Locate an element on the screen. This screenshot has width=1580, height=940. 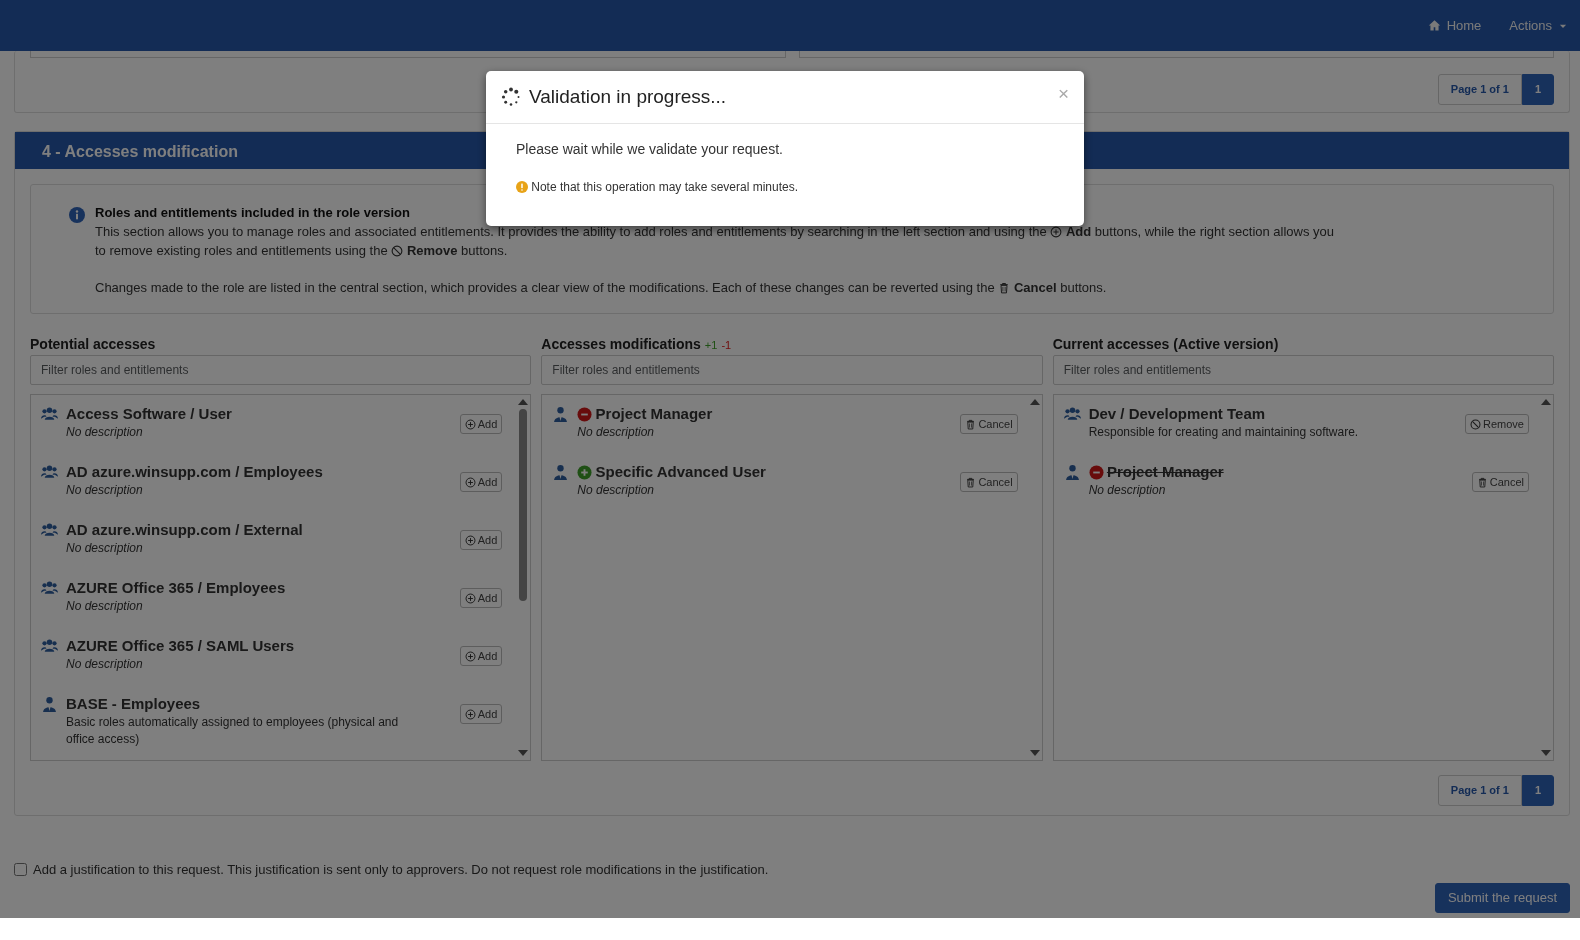
column-title: Potential accesses is located at coordinates (93, 343).